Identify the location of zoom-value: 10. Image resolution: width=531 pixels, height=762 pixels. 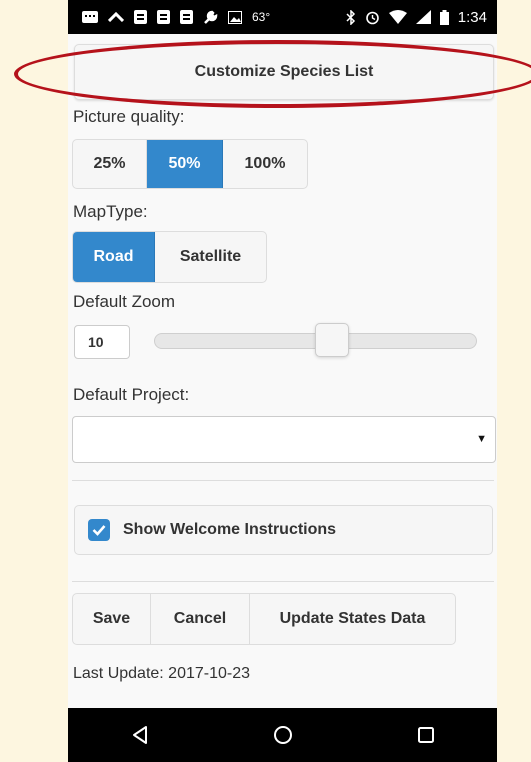
(96, 342).